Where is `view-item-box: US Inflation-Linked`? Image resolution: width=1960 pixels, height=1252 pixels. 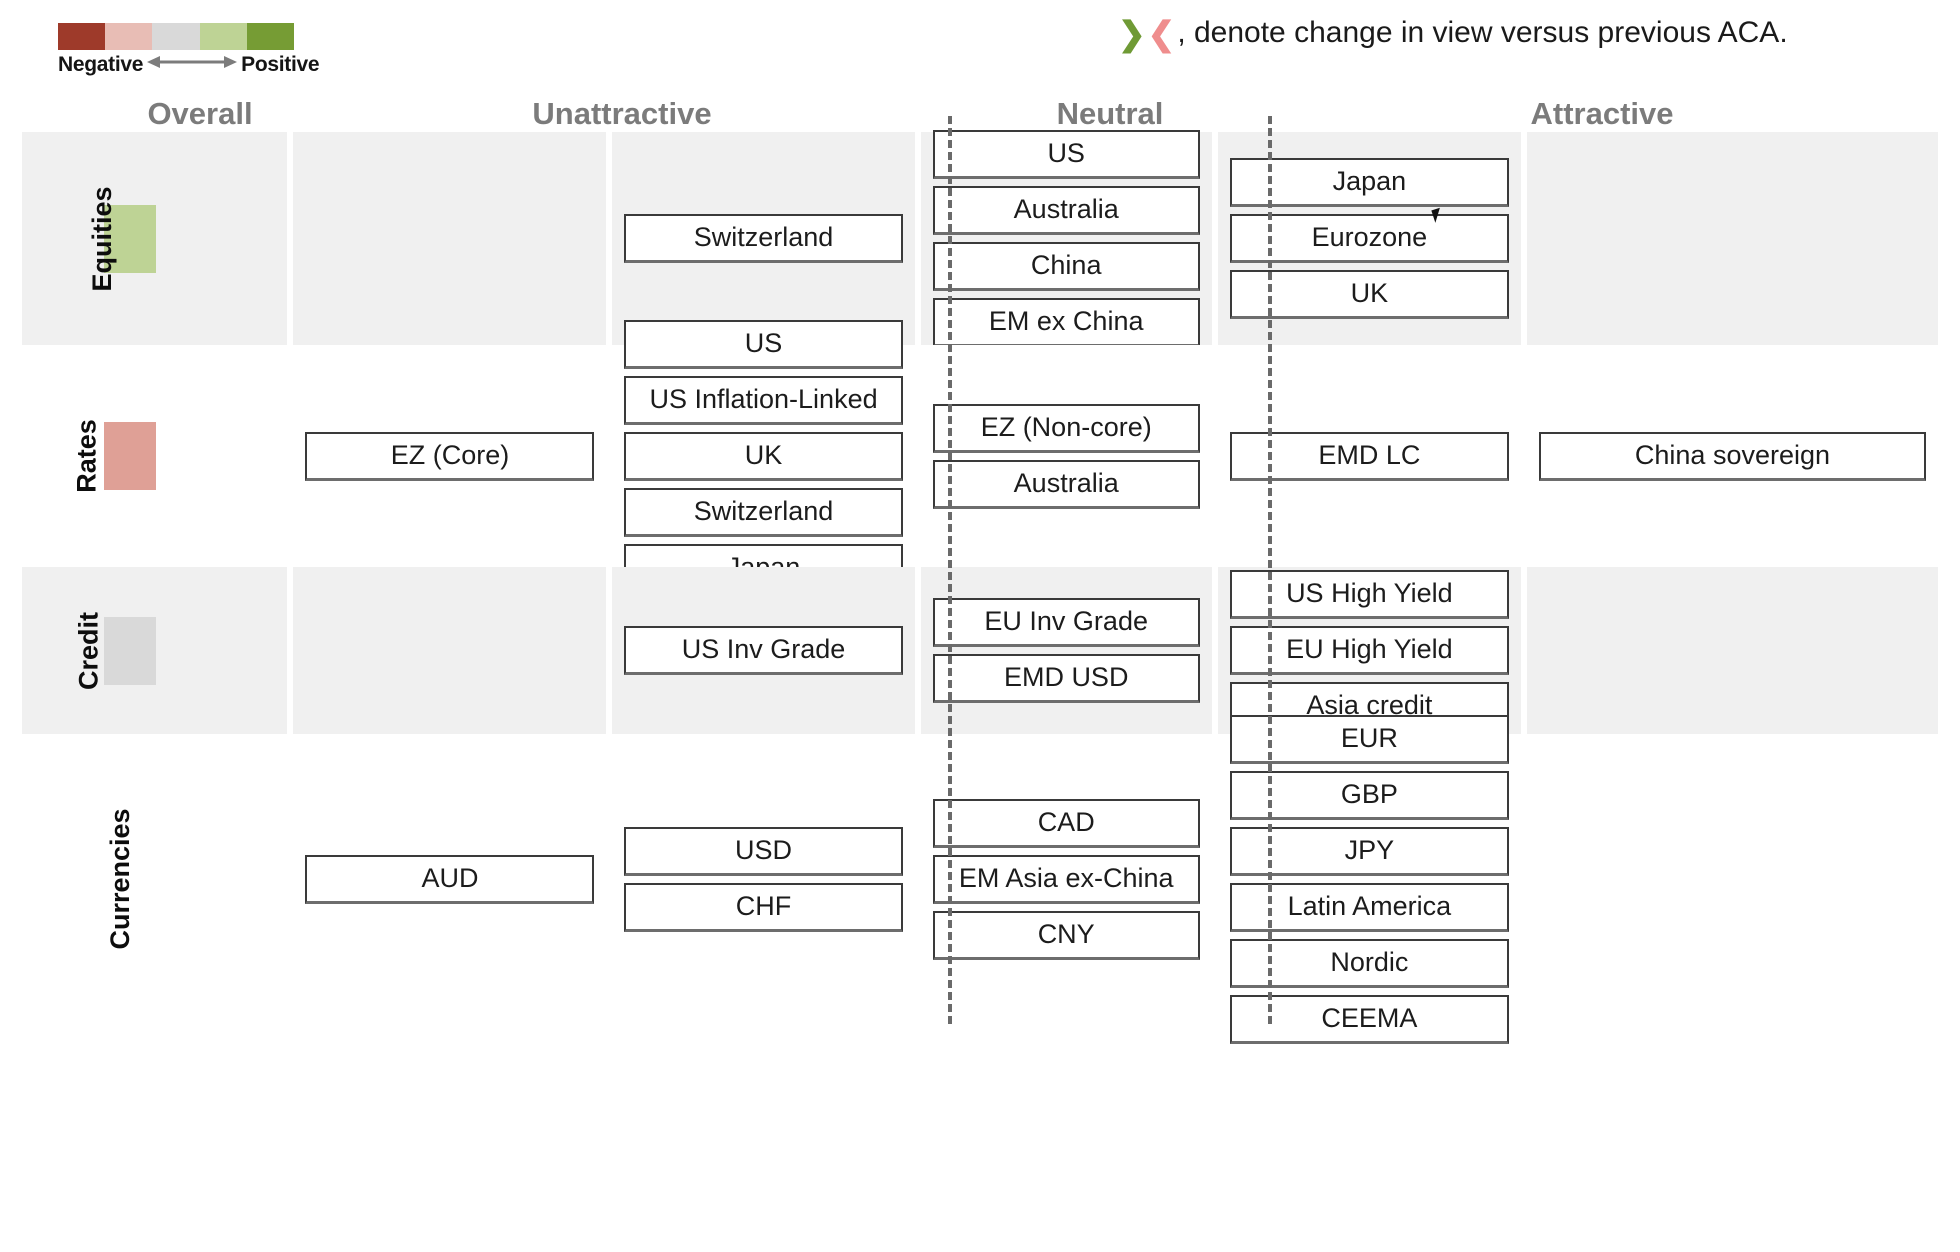 view-item-box: US Inflation-Linked is located at coordinates (763, 400).